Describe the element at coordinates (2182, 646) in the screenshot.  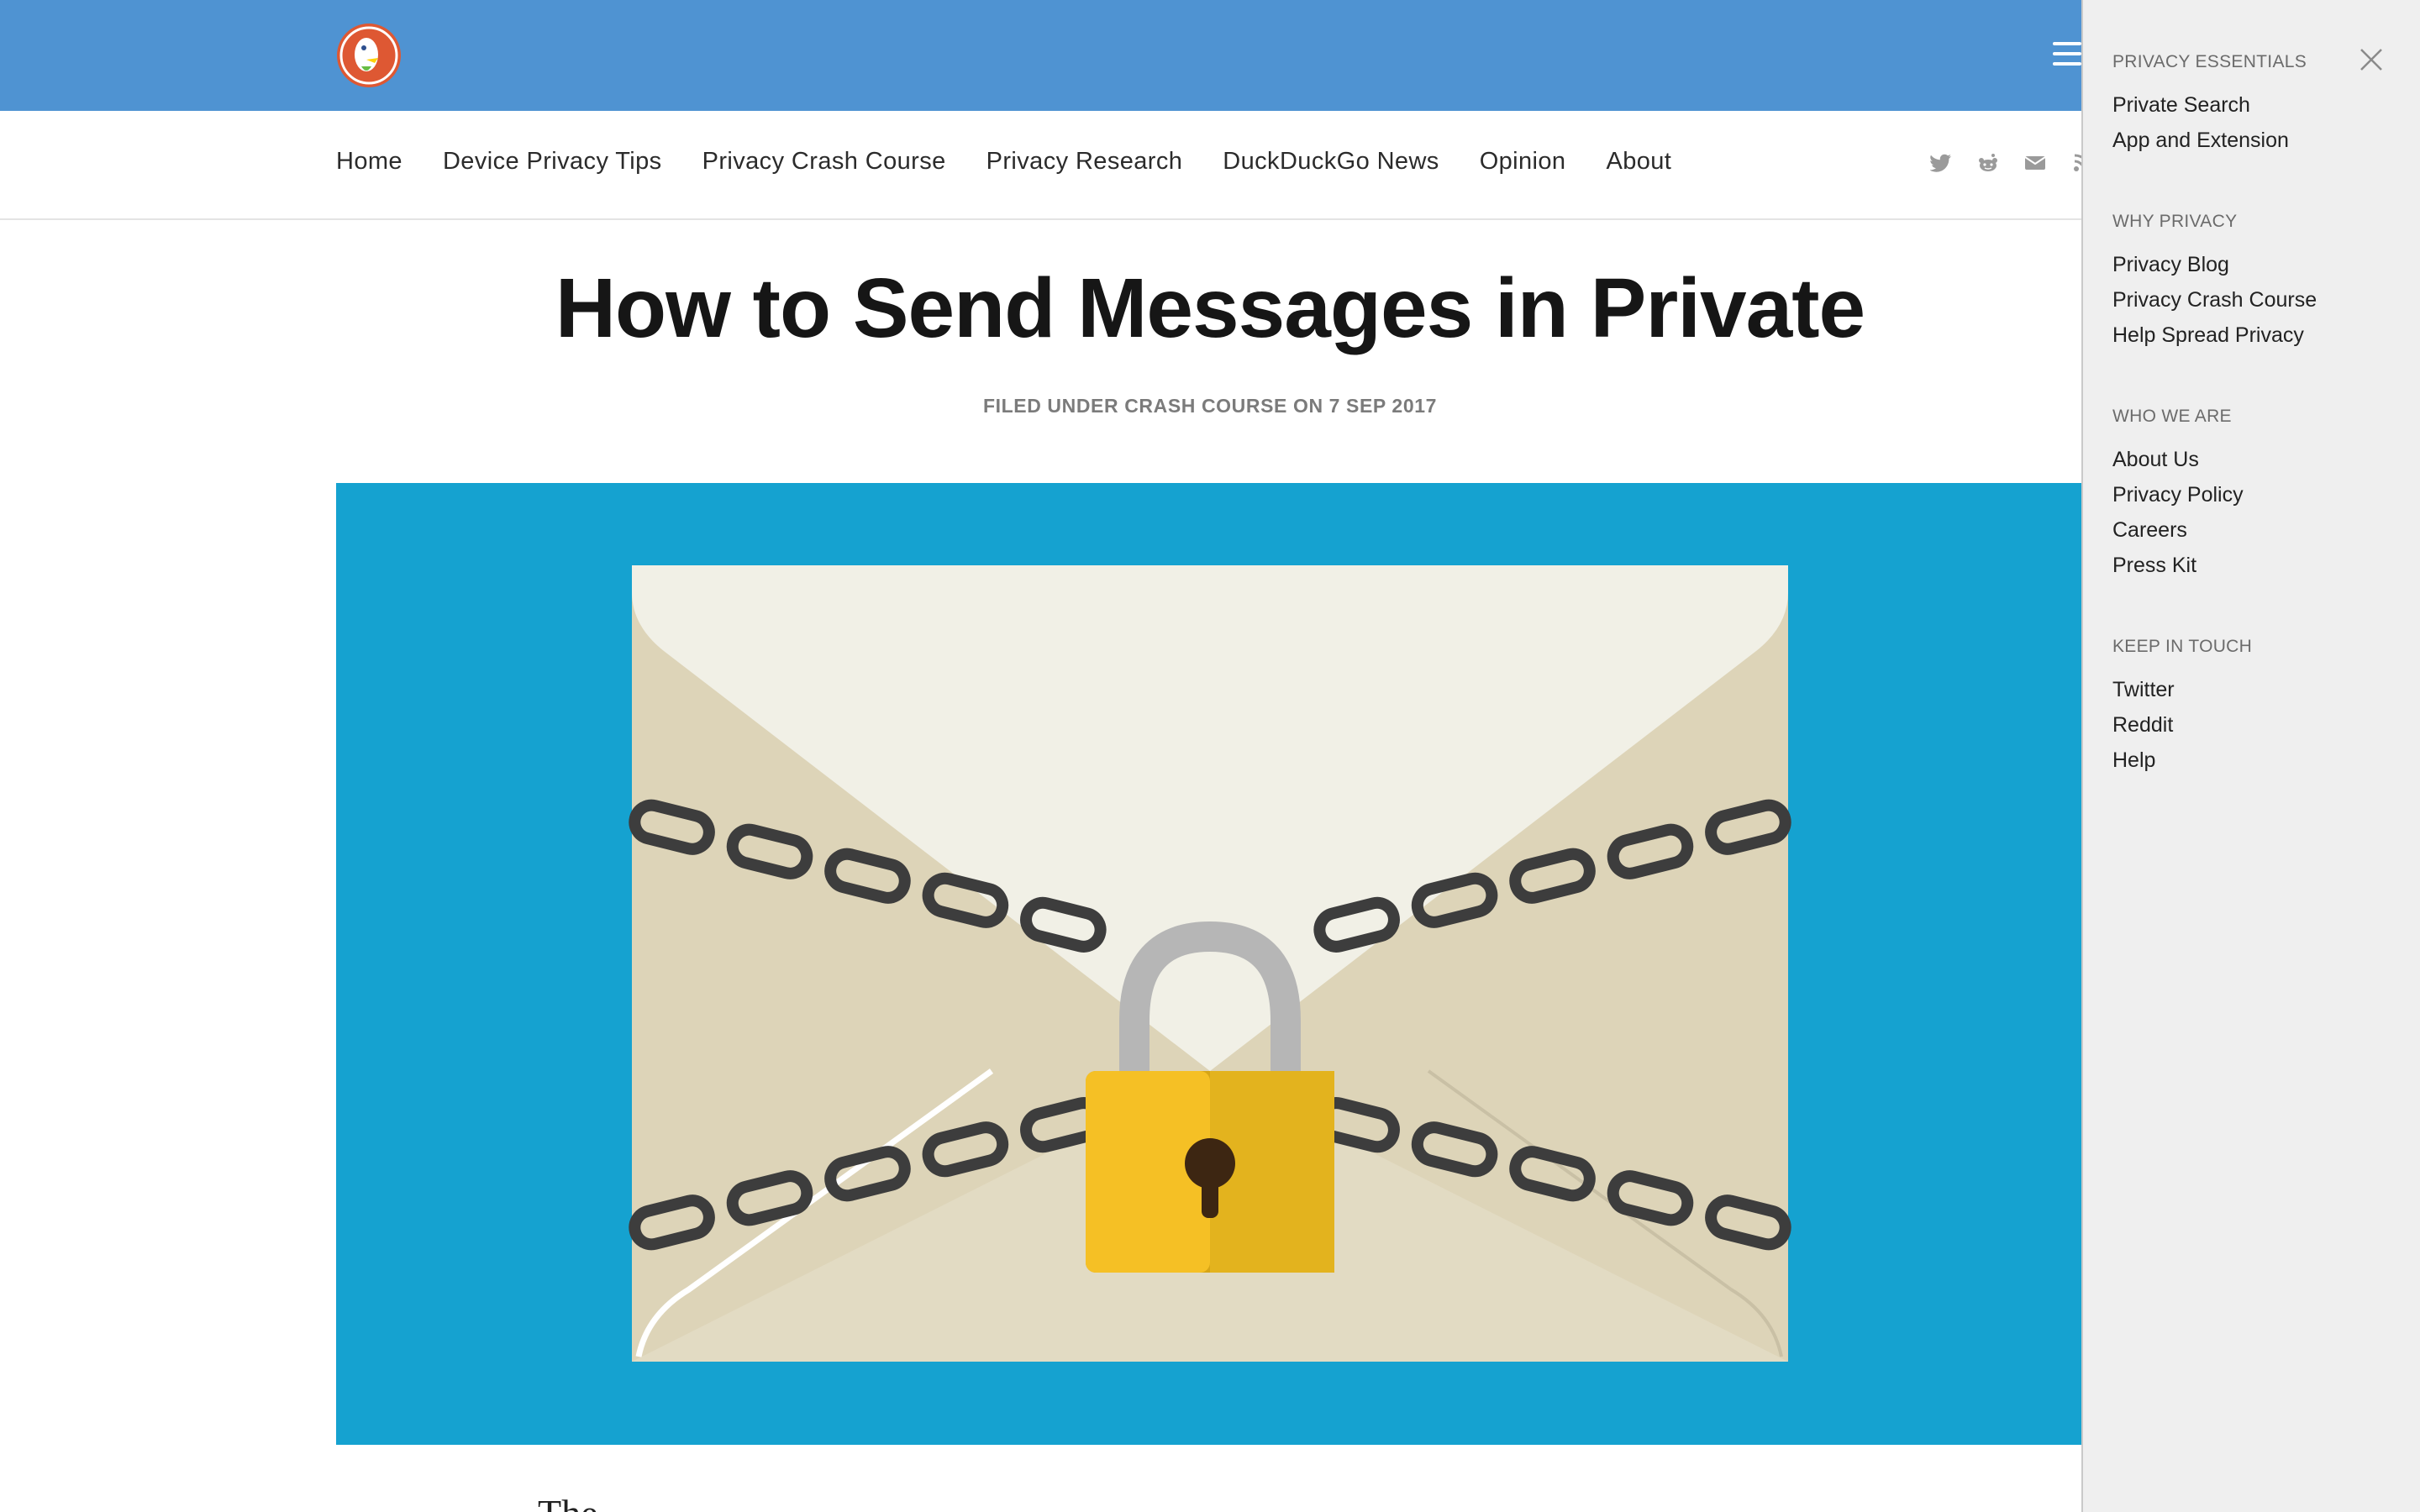
I see `drawer-heading: KEEP IN TOUCH` at that location.